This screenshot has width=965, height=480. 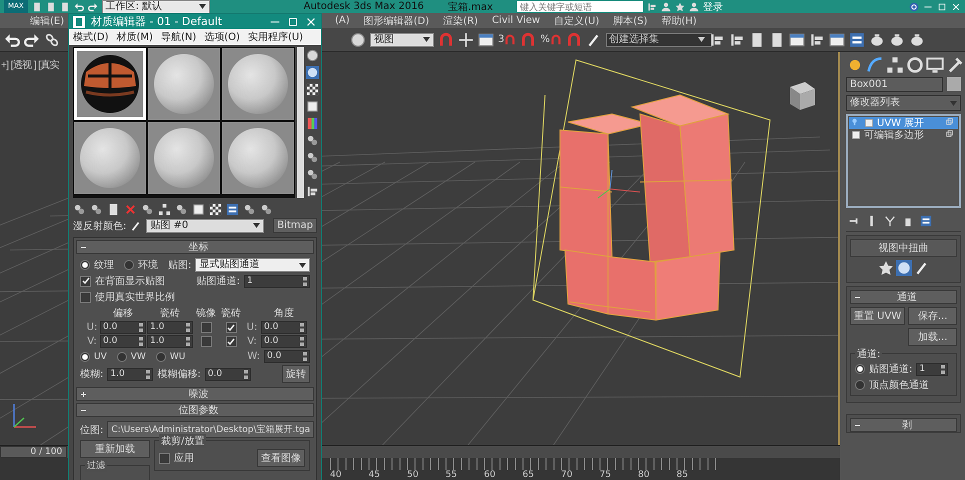 I want to click on modifier-list-dropdown: 修改器列表, so click(x=903, y=103).